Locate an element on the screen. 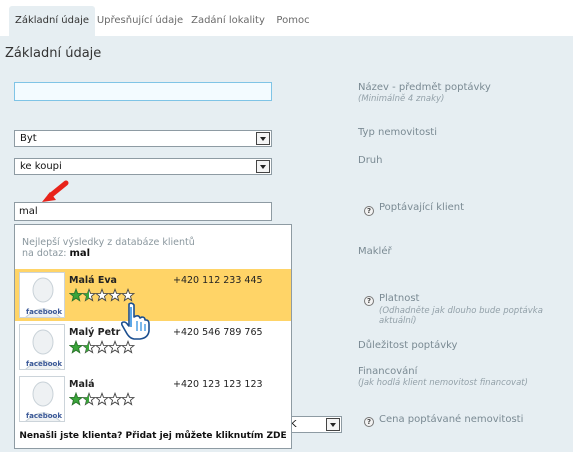  autocomplete-query-line: na dotaz: mal is located at coordinates (56, 253).